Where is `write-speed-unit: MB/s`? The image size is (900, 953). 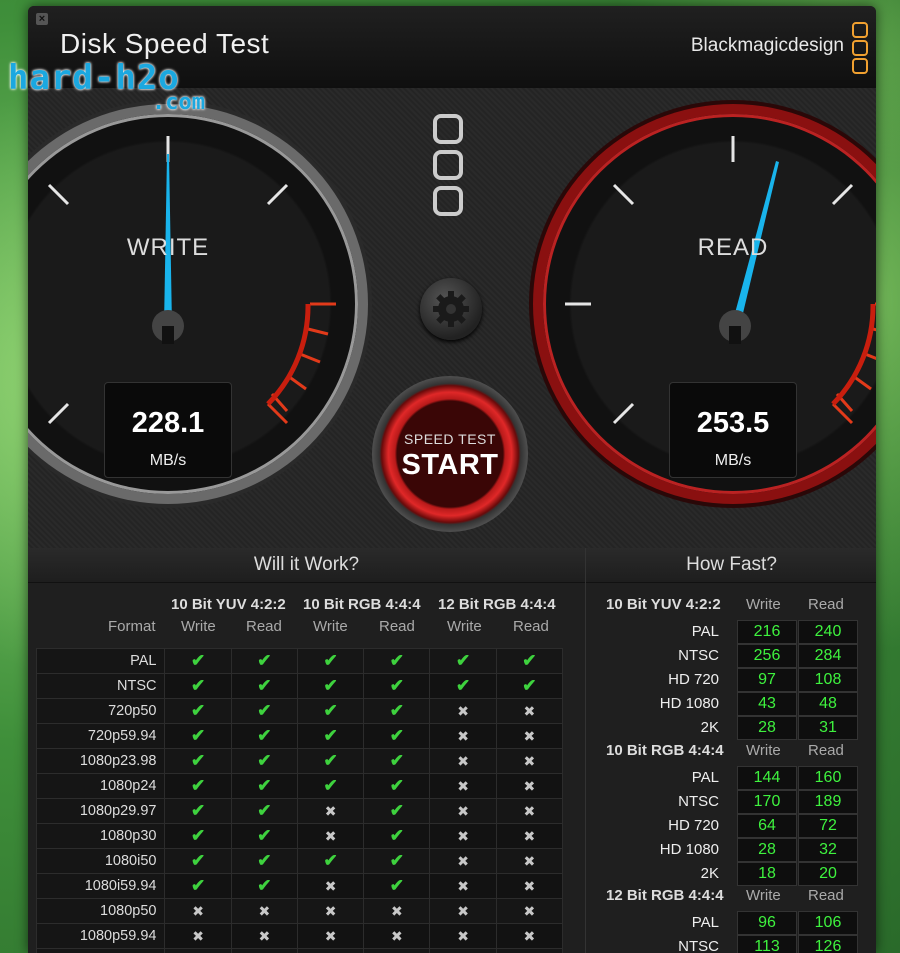
write-speed-unit: MB/s is located at coordinates (168, 460).